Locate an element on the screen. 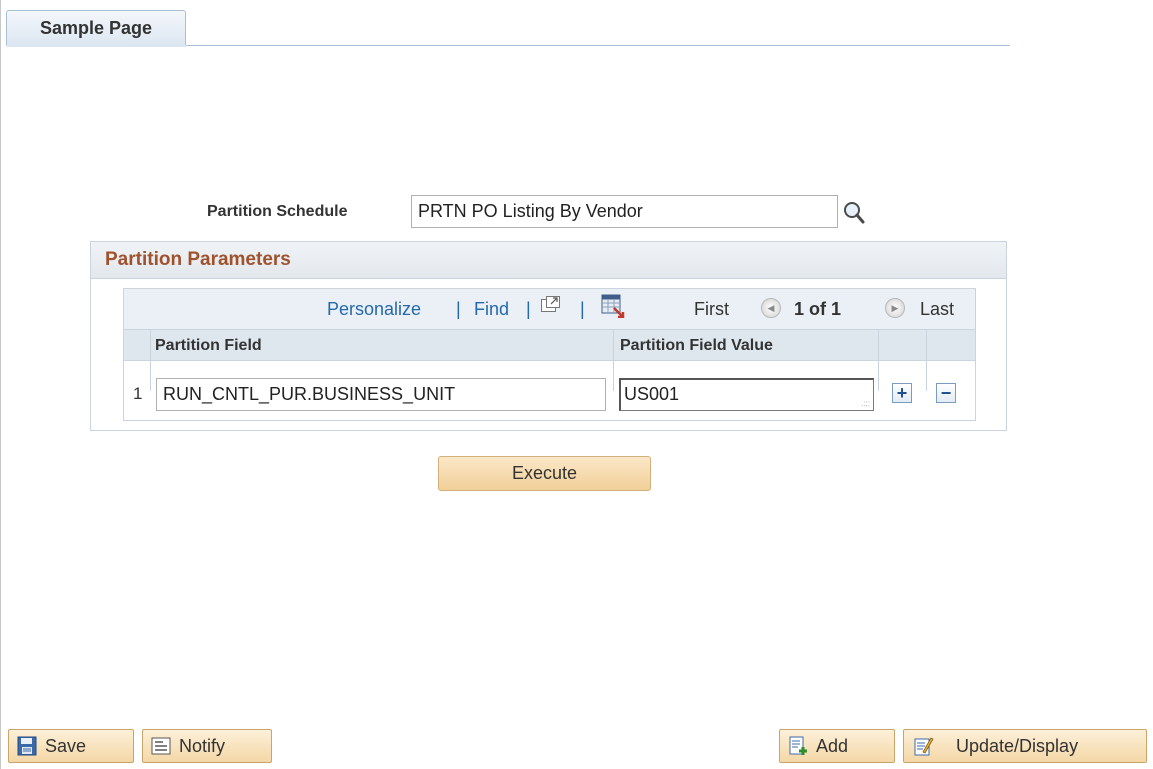 The height and width of the screenshot is (769, 1153). delete-row-button: − is located at coordinates (946, 393).